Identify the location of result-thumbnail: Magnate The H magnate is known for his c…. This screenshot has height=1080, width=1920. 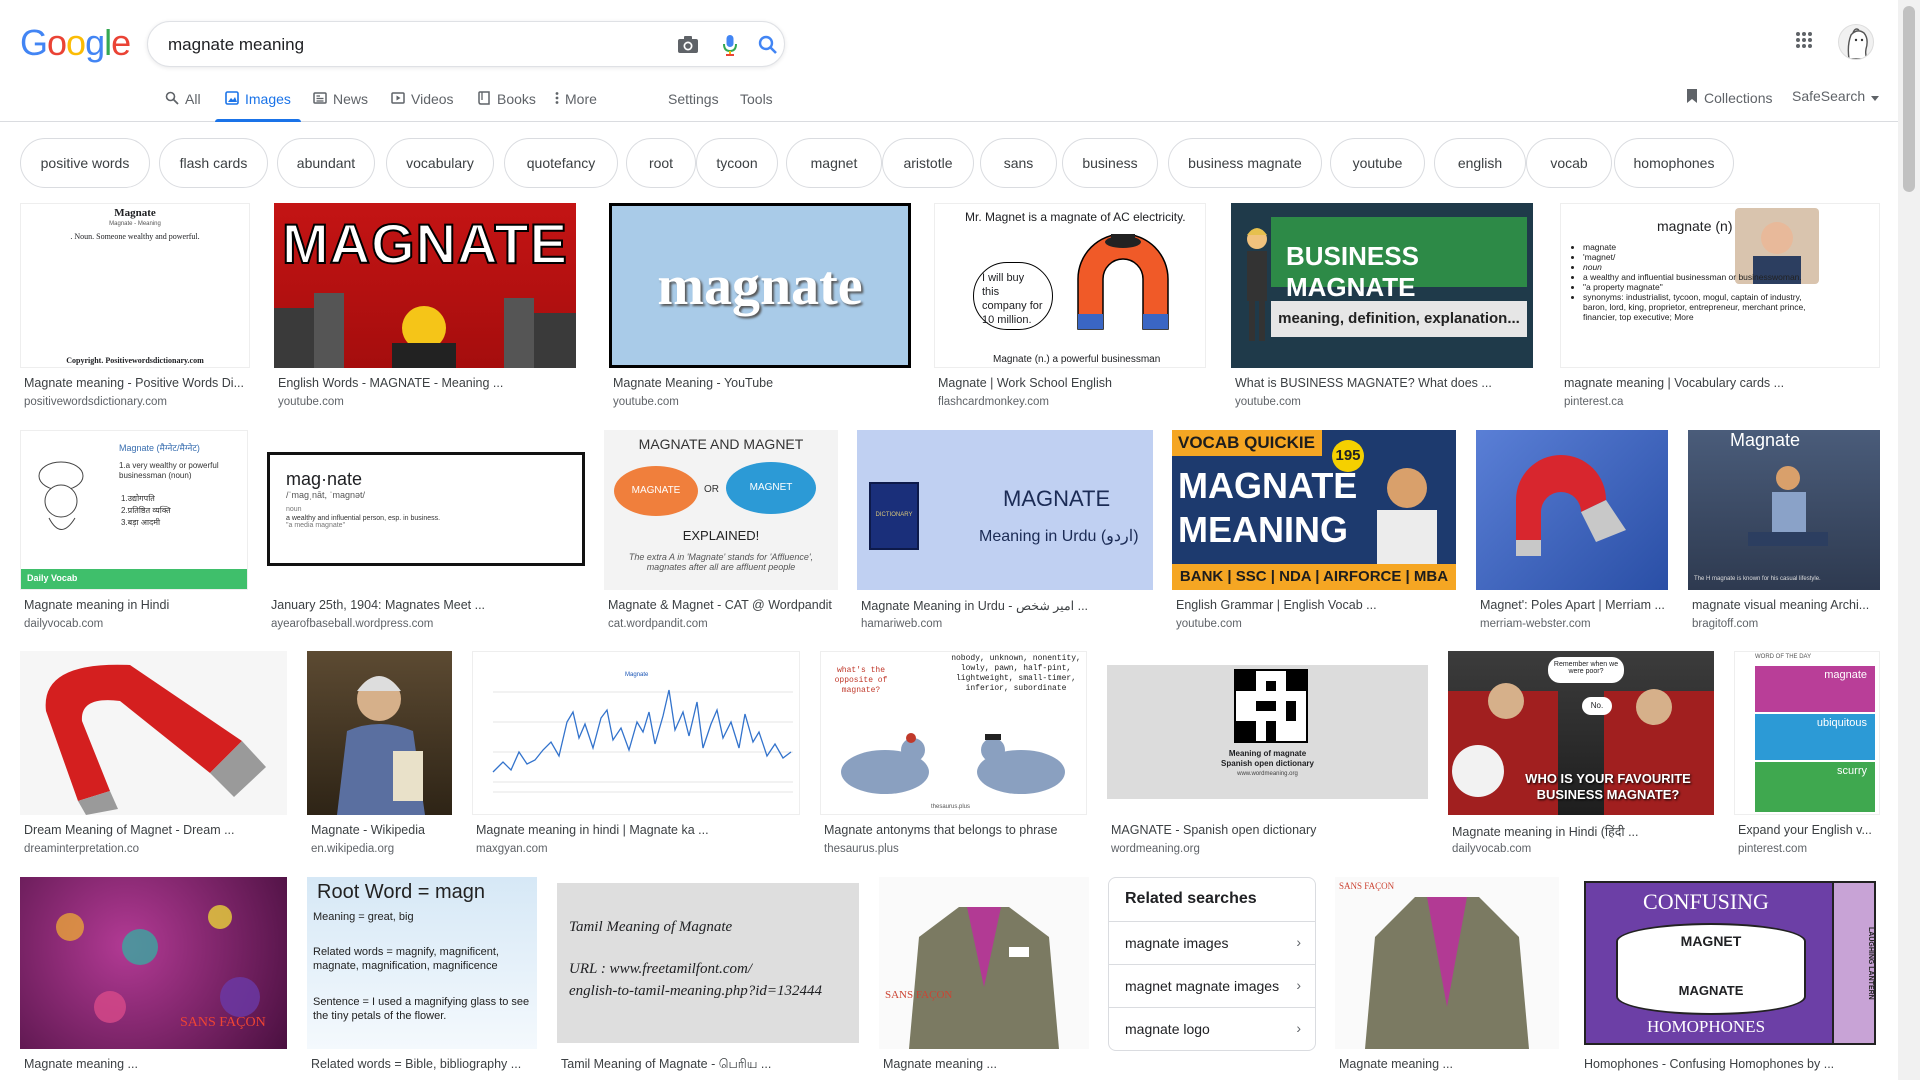
(1784, 510).